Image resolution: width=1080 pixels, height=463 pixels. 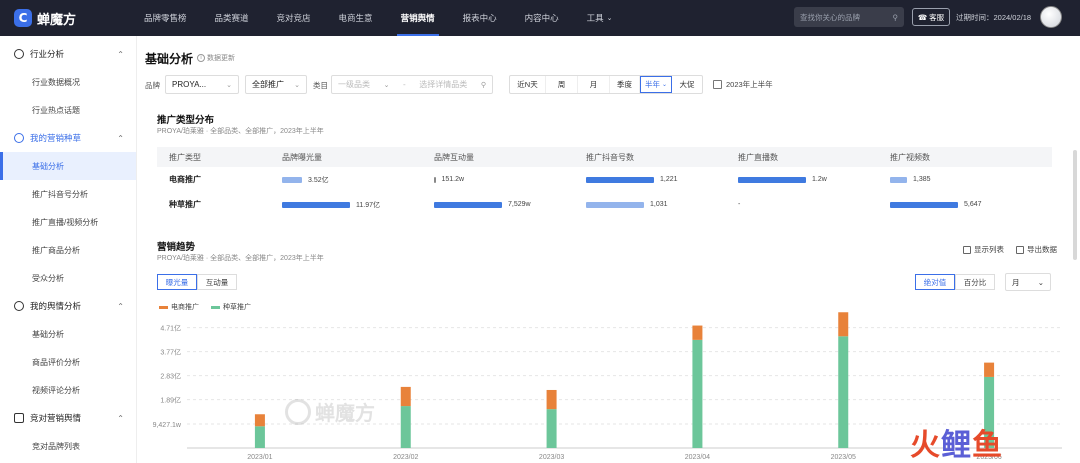 I want to click on promo-type-select: 全部推广 ⌄, so click(x=276, y=84).